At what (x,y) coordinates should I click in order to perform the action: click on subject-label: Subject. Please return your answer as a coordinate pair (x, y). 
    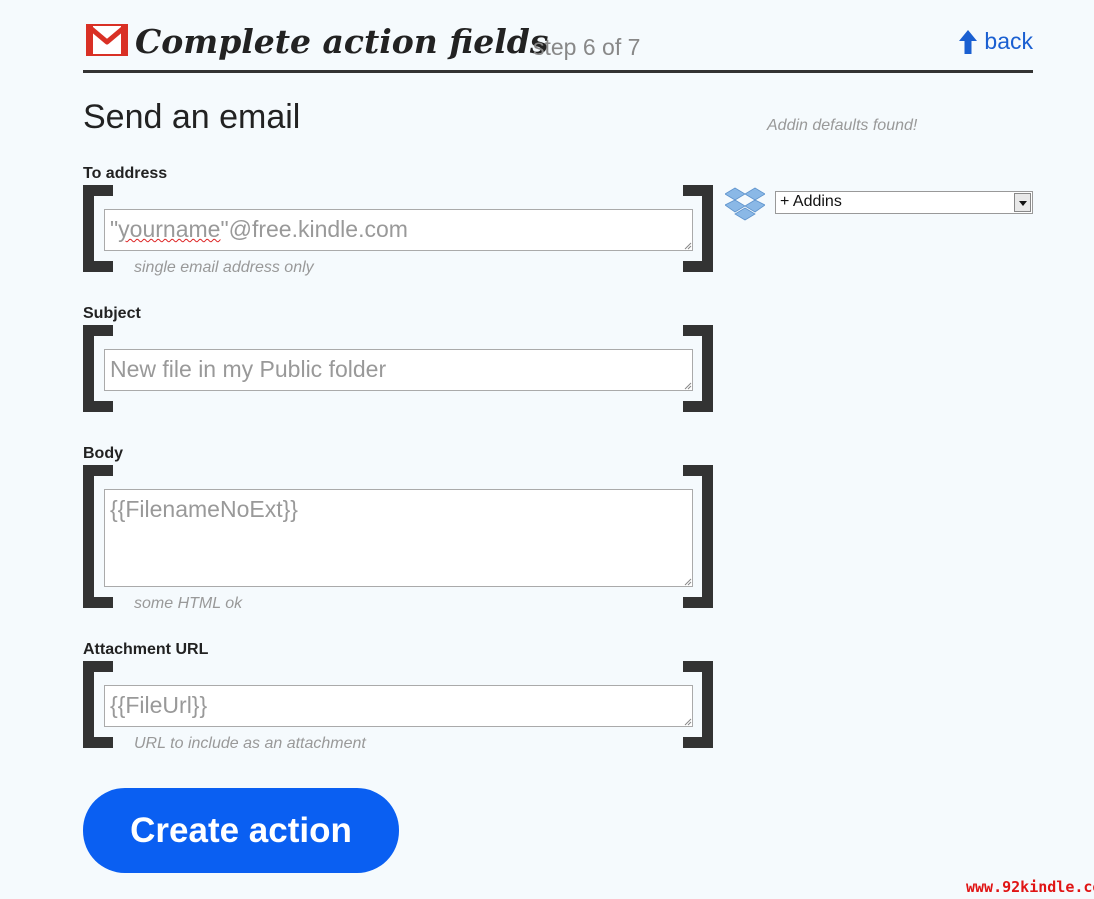
    Looking at the image, I should click on (112, 313).